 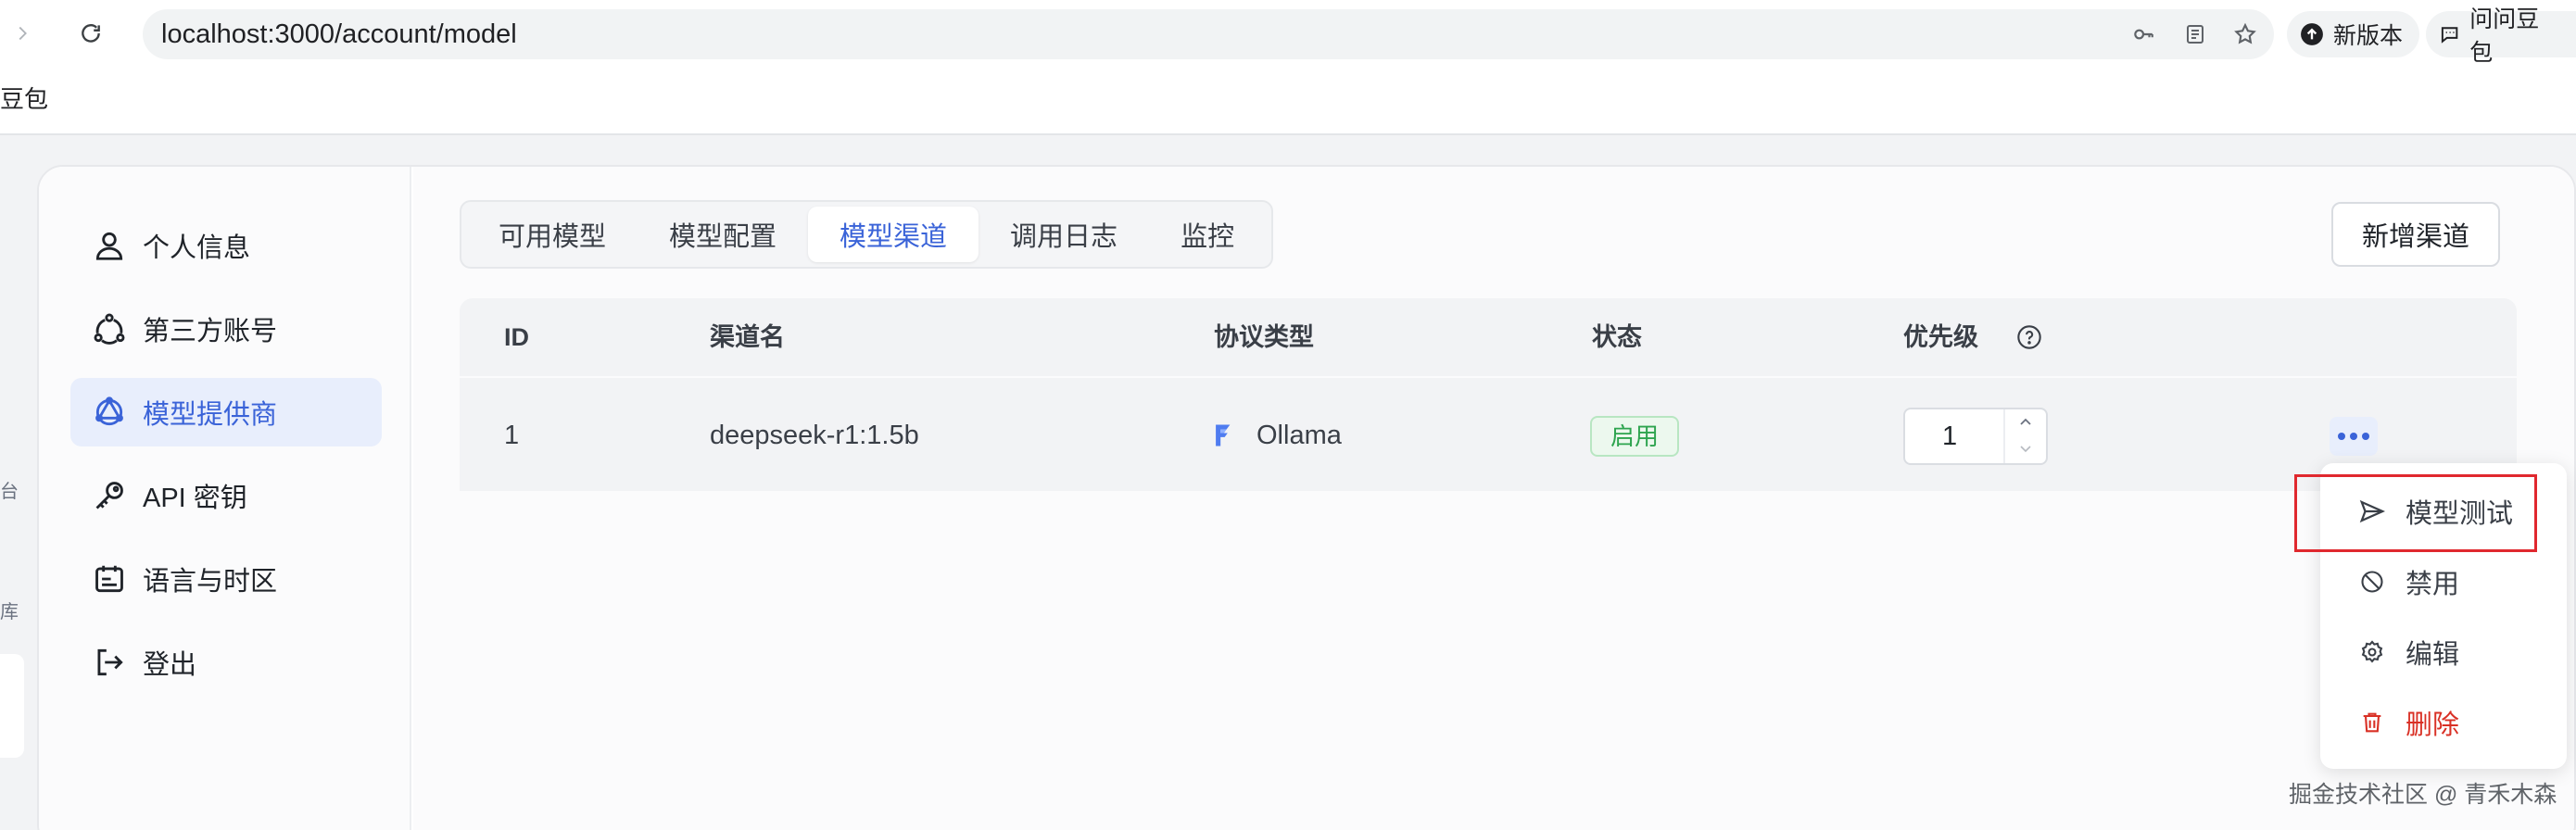 I want to click on ask-doubao-button: 问问豆包, so click(x=2501, y=36).